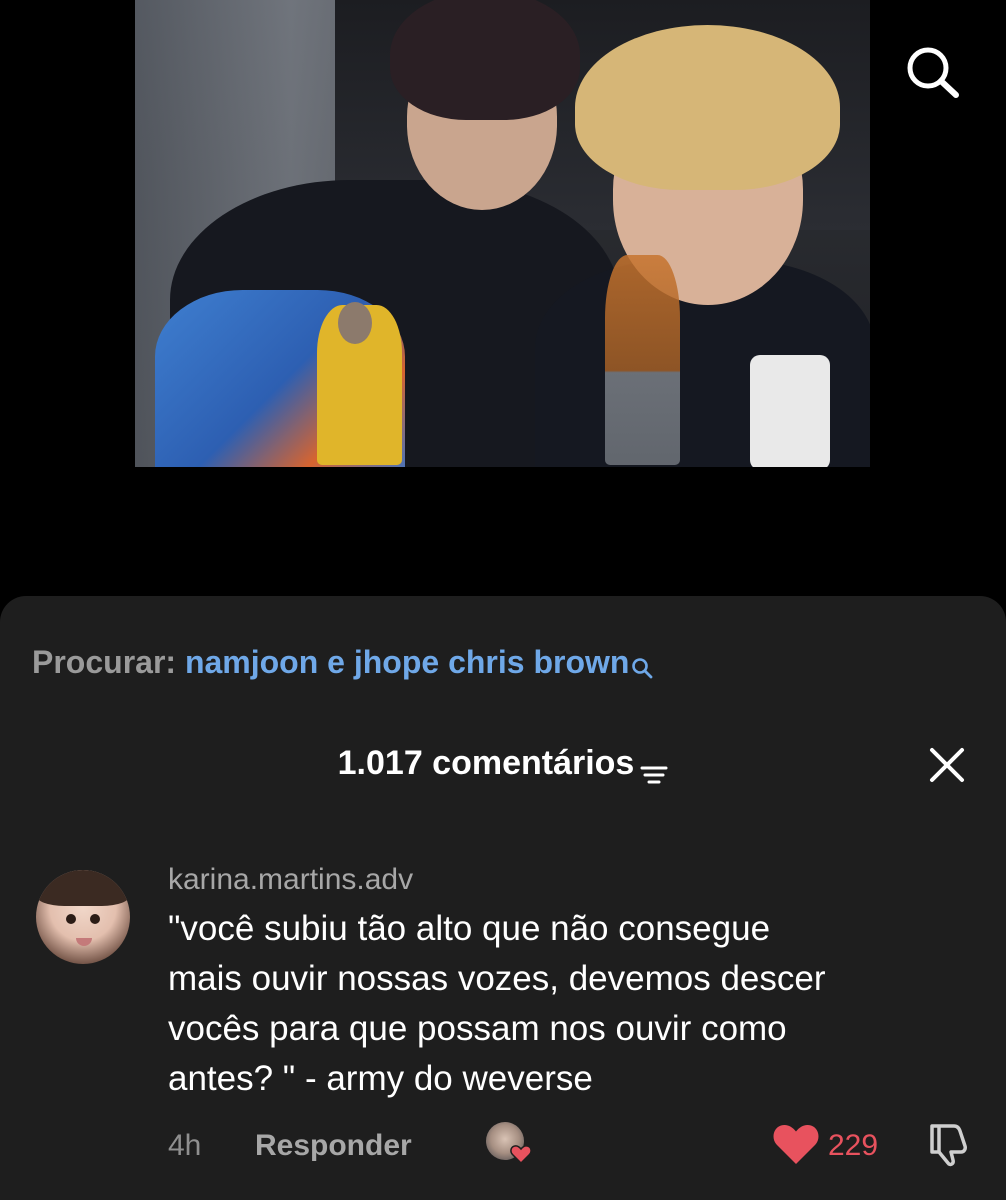  Describe the element at coordinates (185, 1145) in the screenshot. I see `comment-time: 4h` at that location.